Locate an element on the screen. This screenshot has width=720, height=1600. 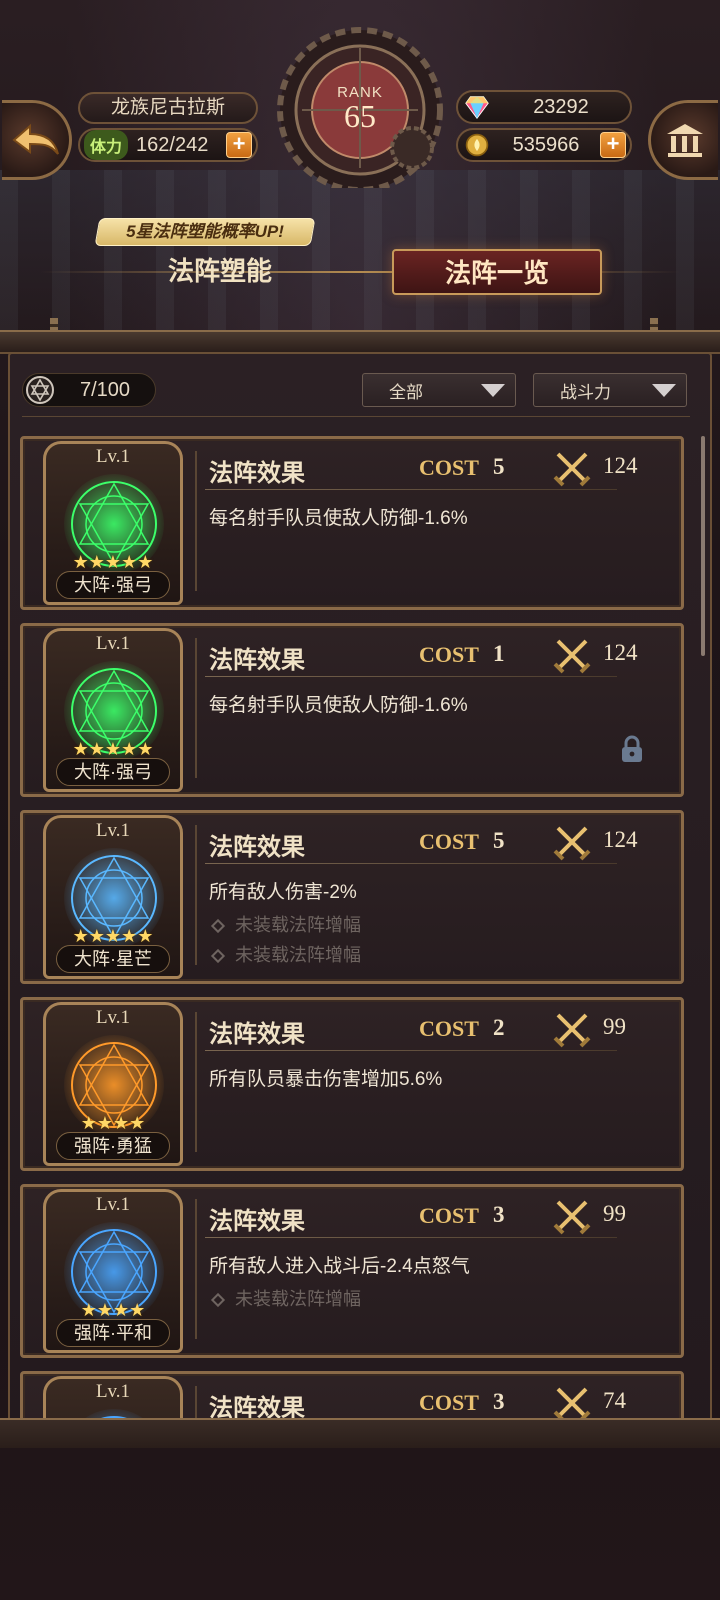
formation-card: Lv.1 法阵效果 COST 3 74 is located at coordinates (352, 1394).